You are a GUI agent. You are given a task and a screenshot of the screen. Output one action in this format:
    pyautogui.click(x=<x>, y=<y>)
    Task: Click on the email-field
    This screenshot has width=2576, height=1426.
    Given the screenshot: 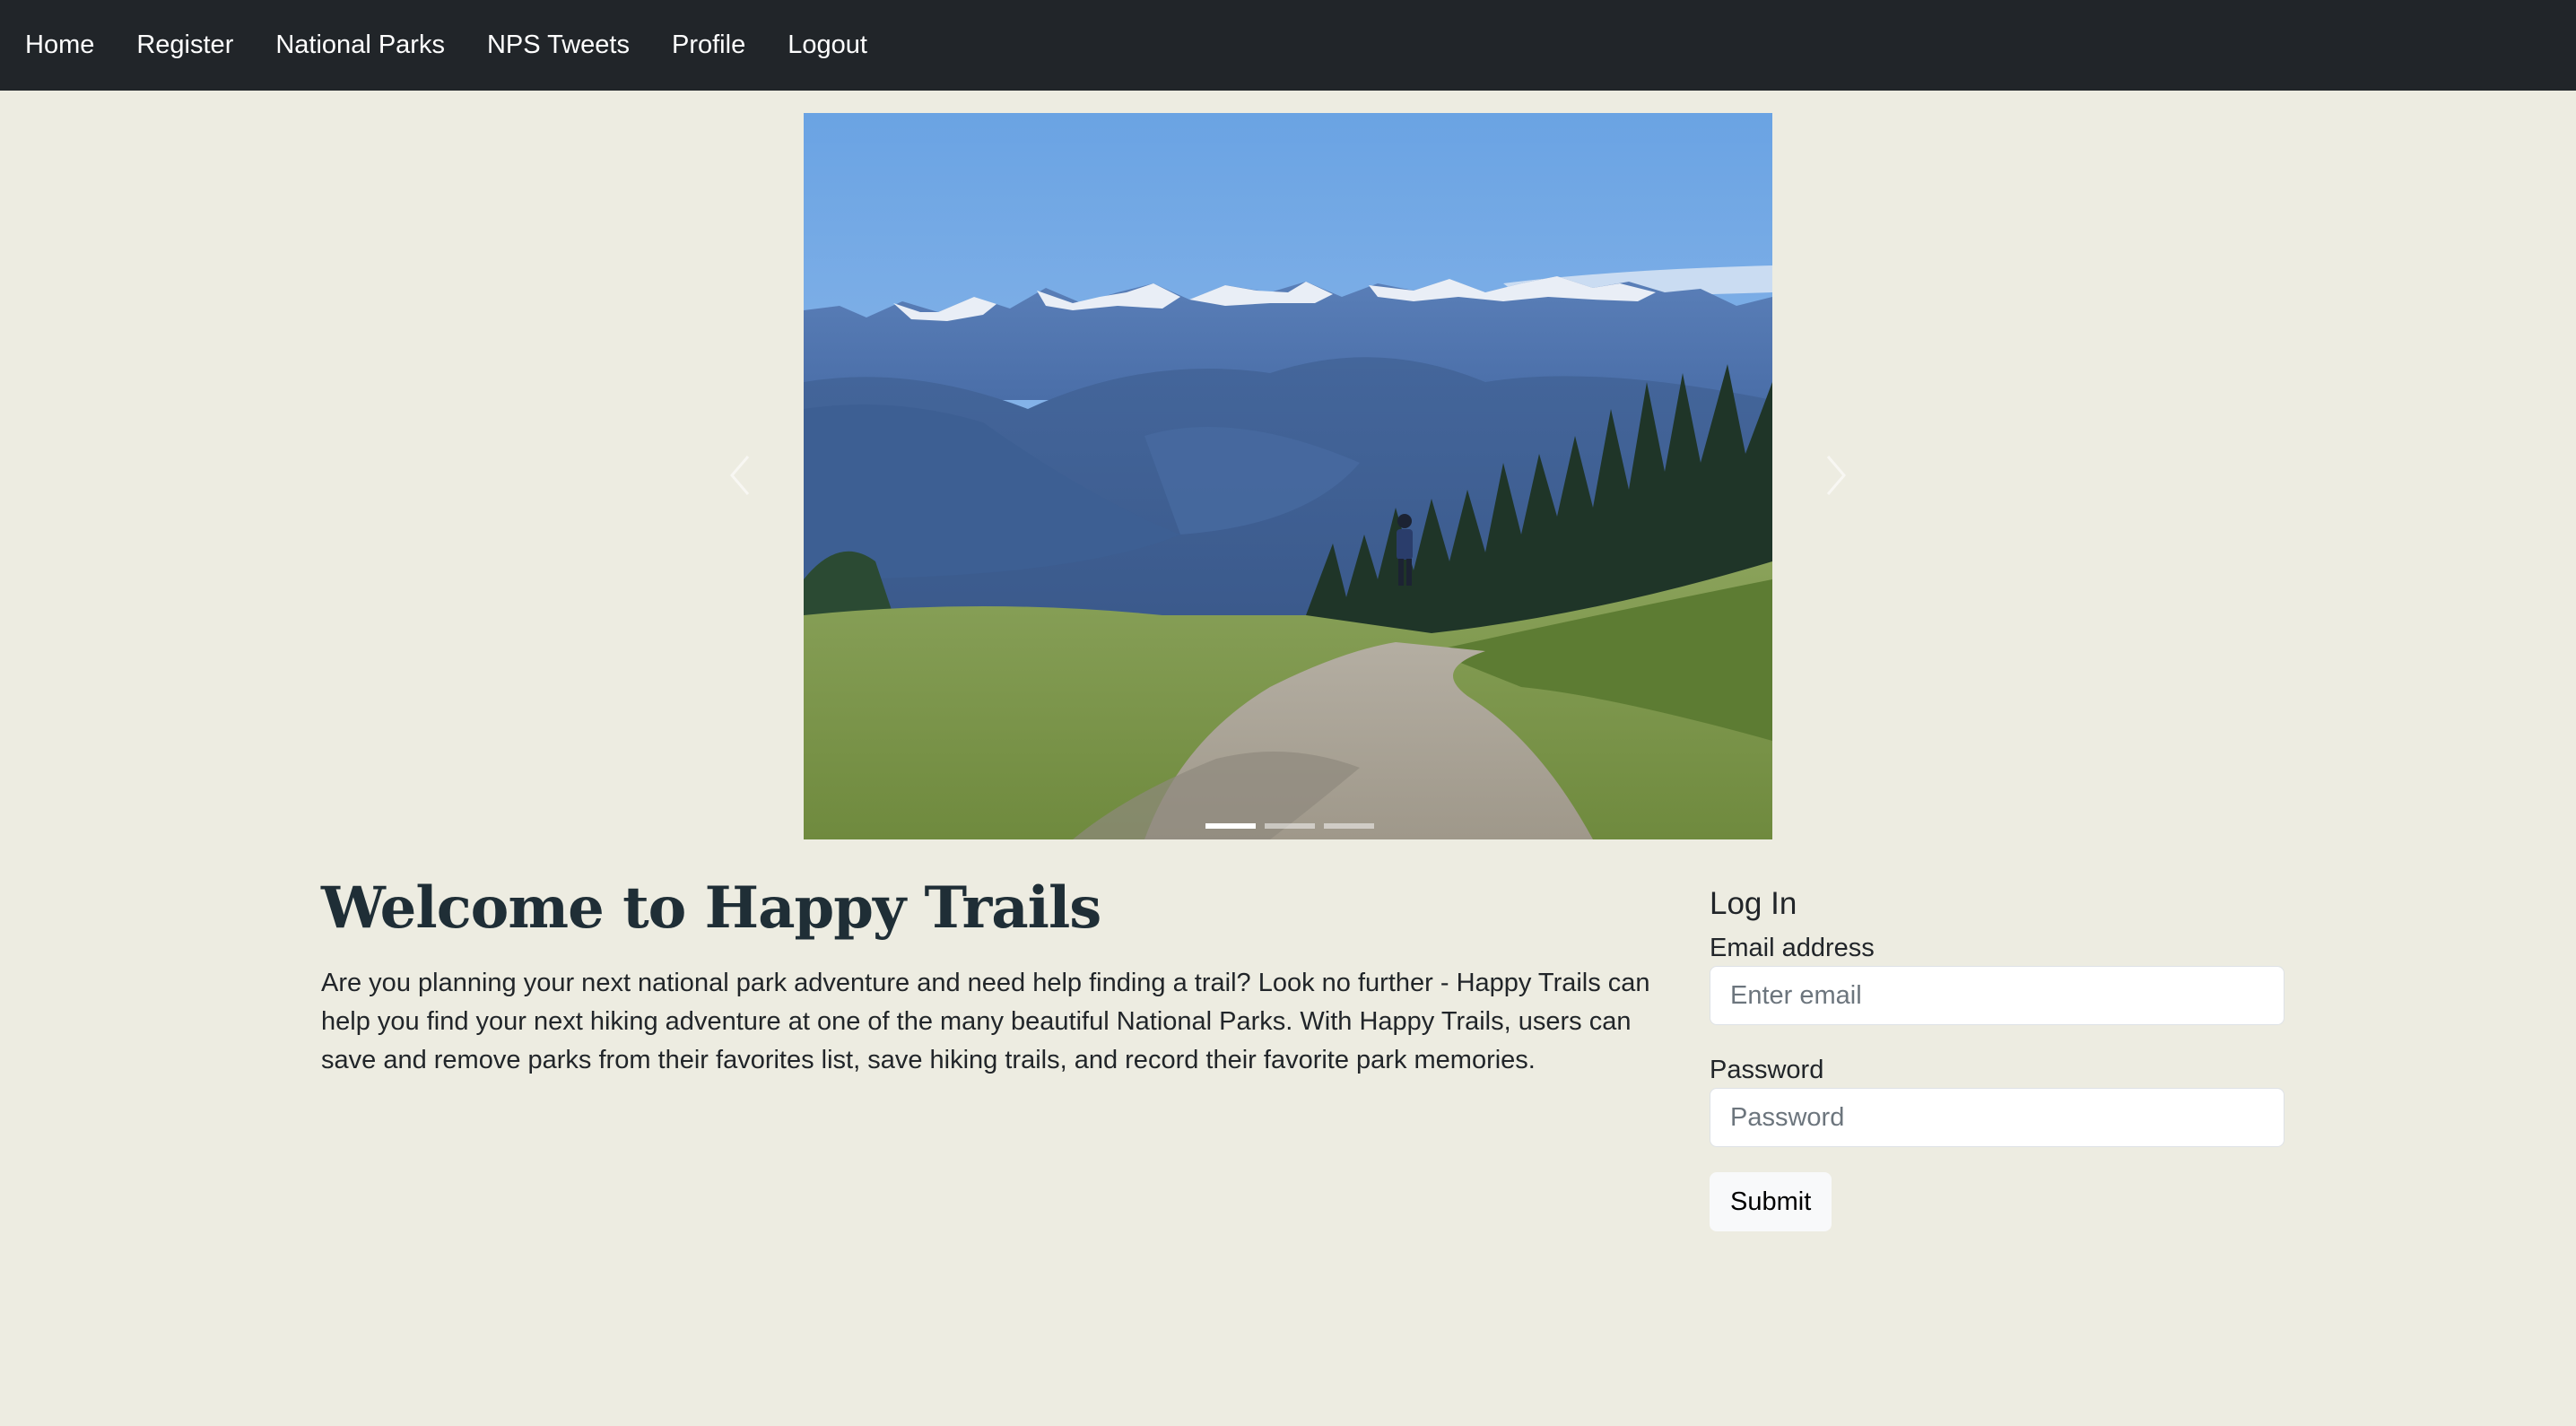 What is the action you would take?
    pyautogui.click(x=1997, y=995)
    